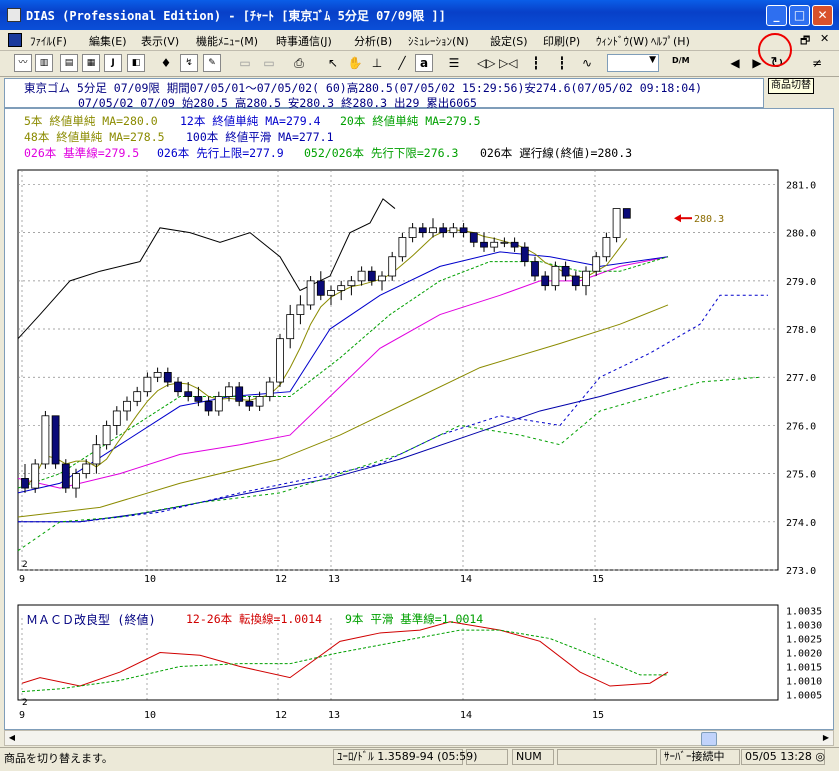  I want to click on price-arrow-head, so click(677, 218).